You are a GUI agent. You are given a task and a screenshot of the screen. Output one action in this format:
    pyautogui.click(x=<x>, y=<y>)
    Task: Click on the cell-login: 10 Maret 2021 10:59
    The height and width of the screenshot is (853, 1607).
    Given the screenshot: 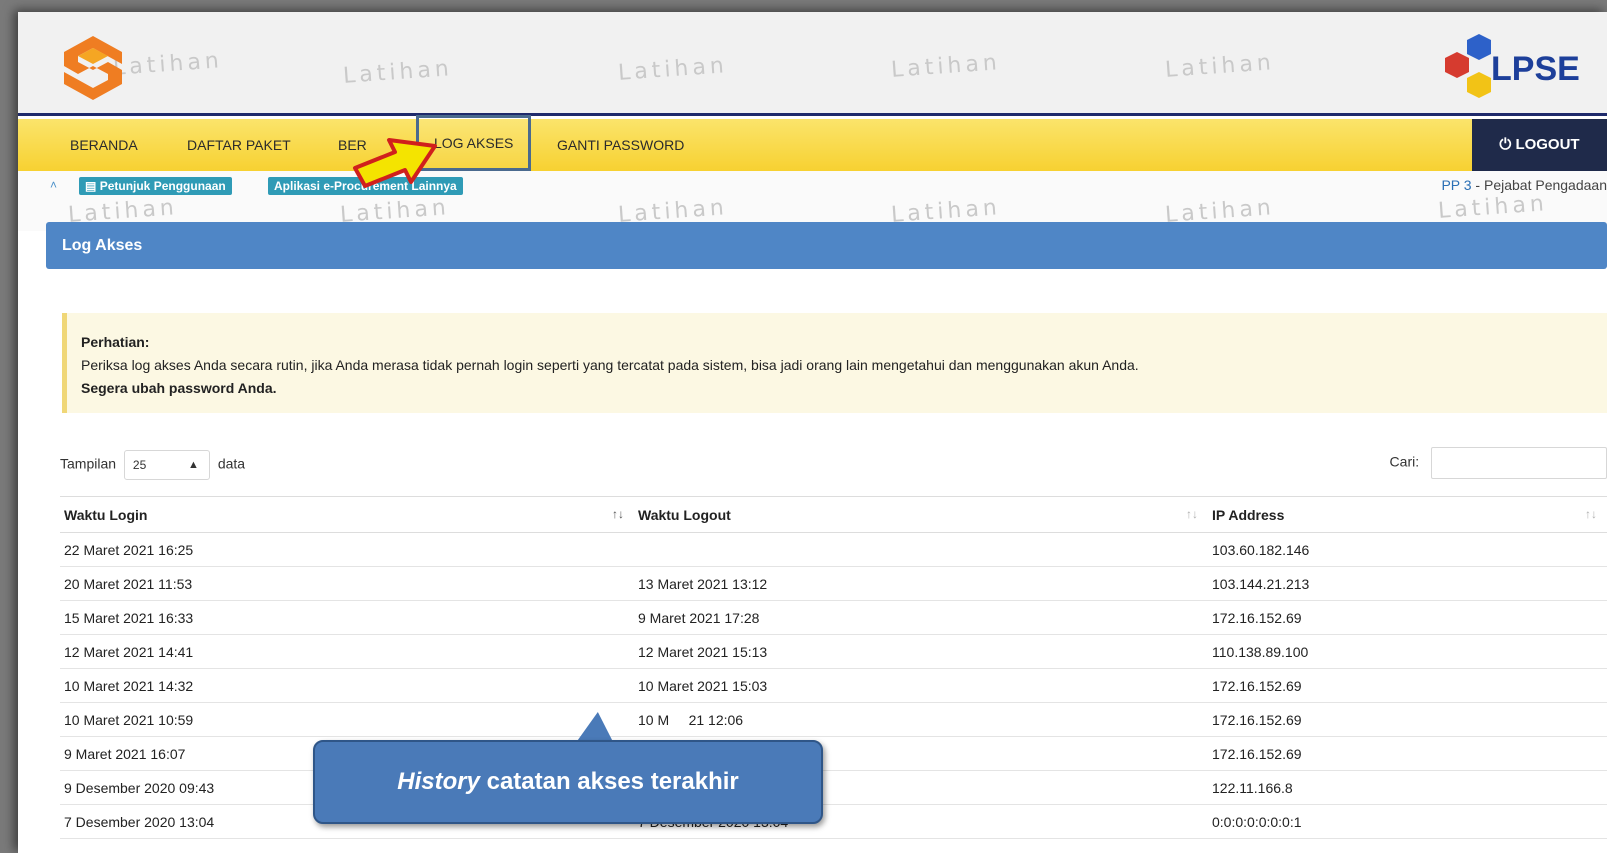 What is the action you would take?
    pyautogui.click(x=347, y=719)
    